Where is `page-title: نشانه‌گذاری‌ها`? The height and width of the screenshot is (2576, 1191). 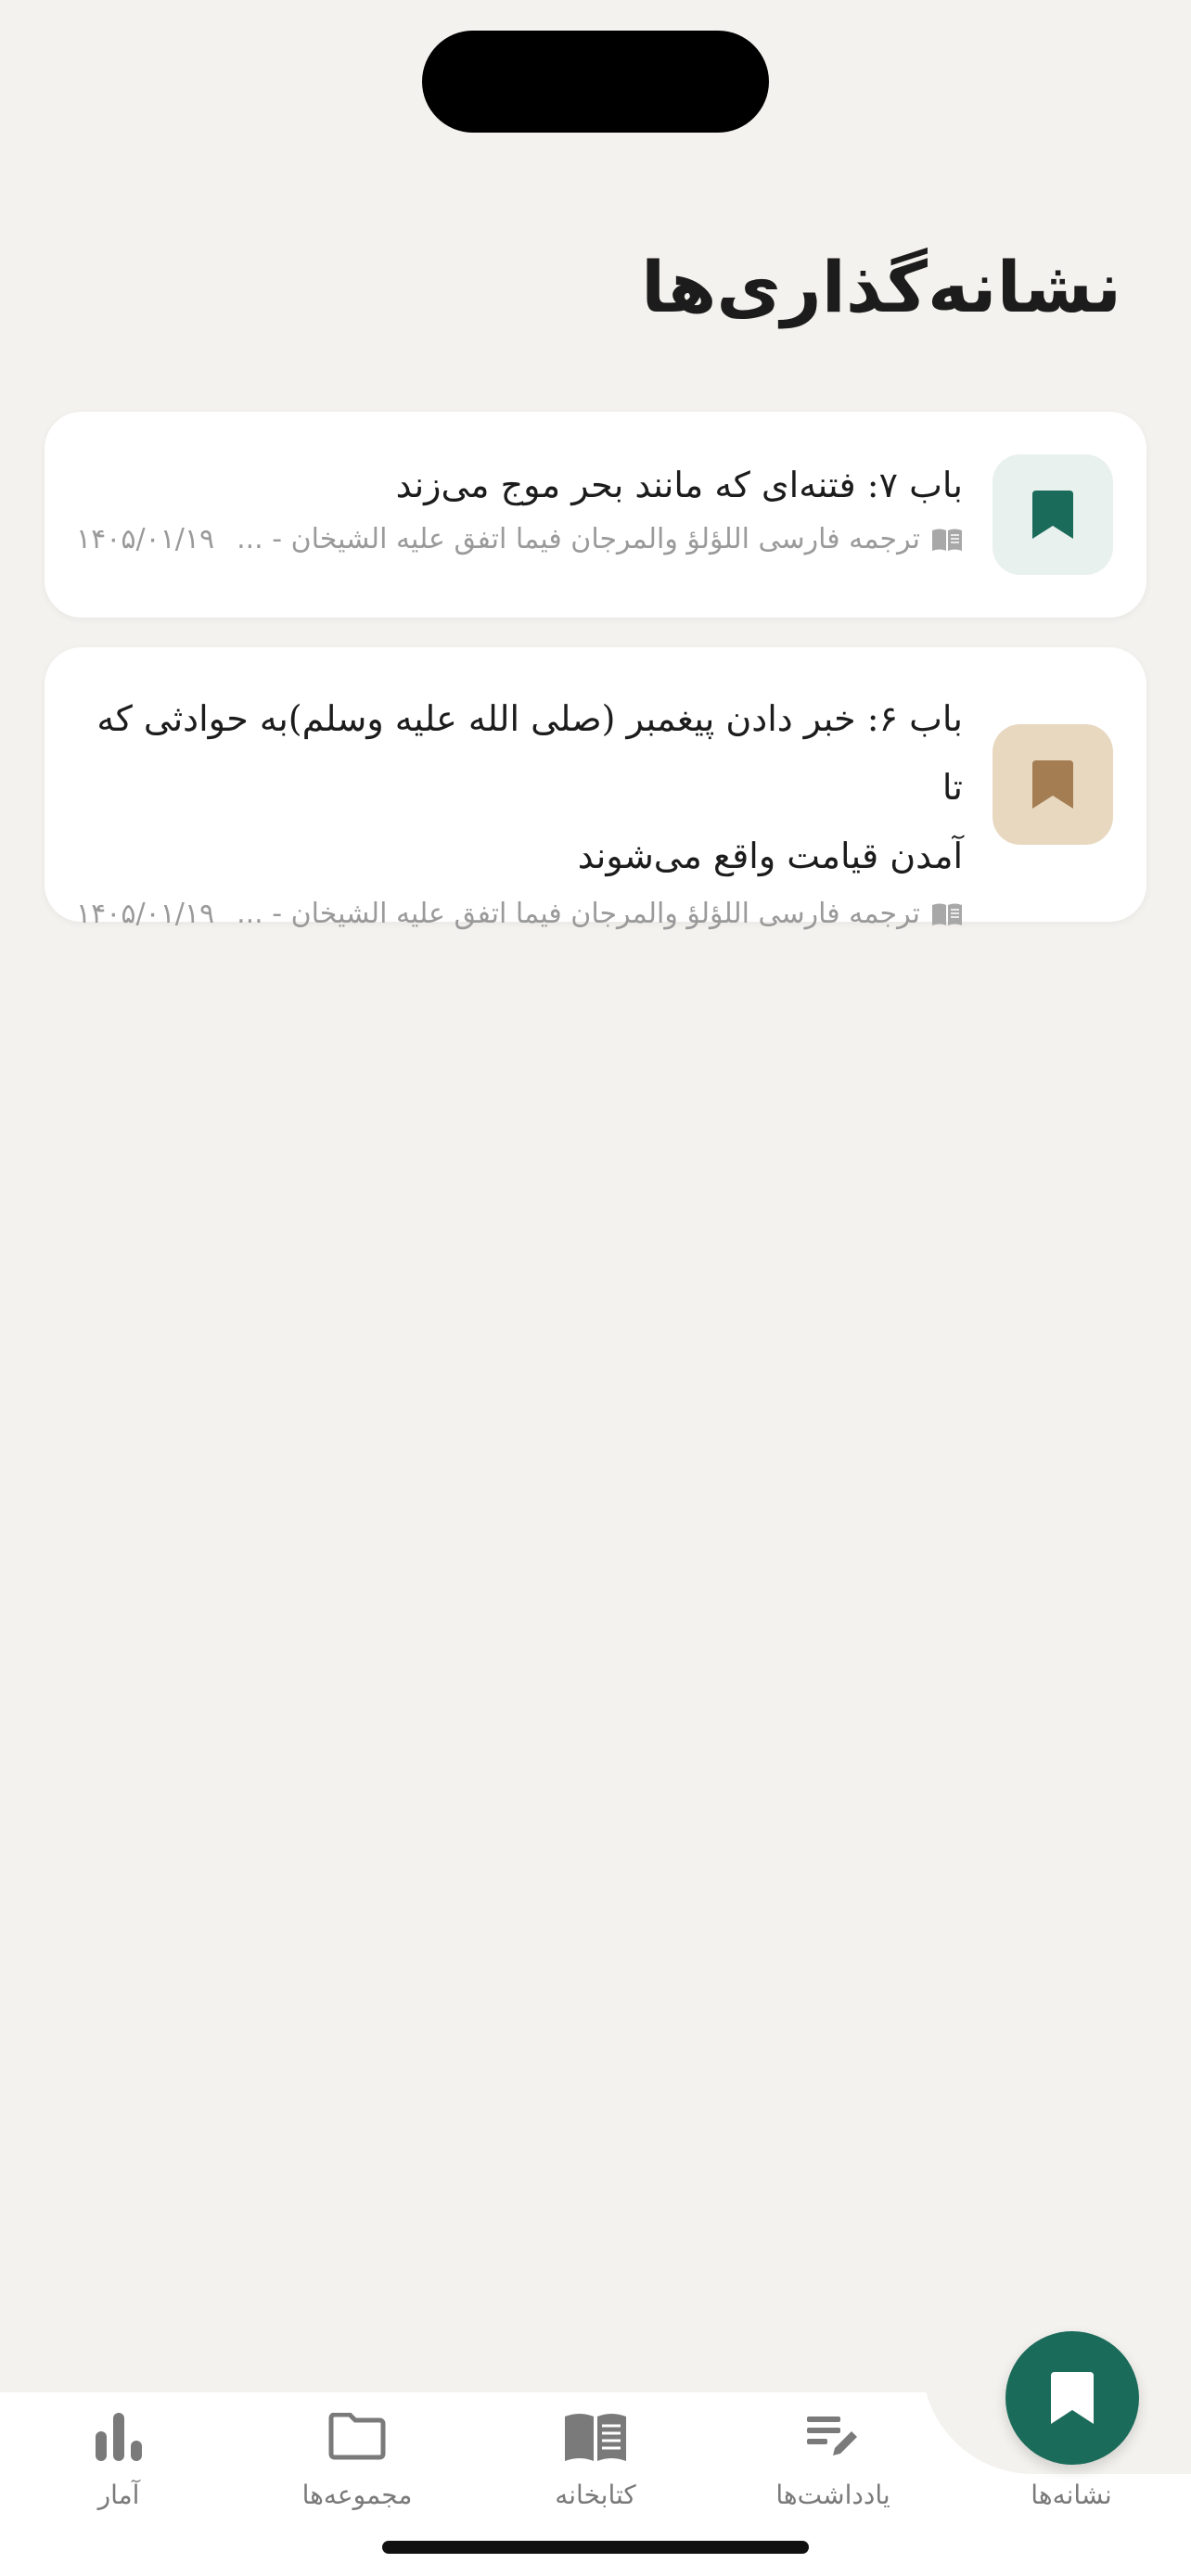 page-title: نشانه‌گذاری‌ها is located at coordinates (881, 287).